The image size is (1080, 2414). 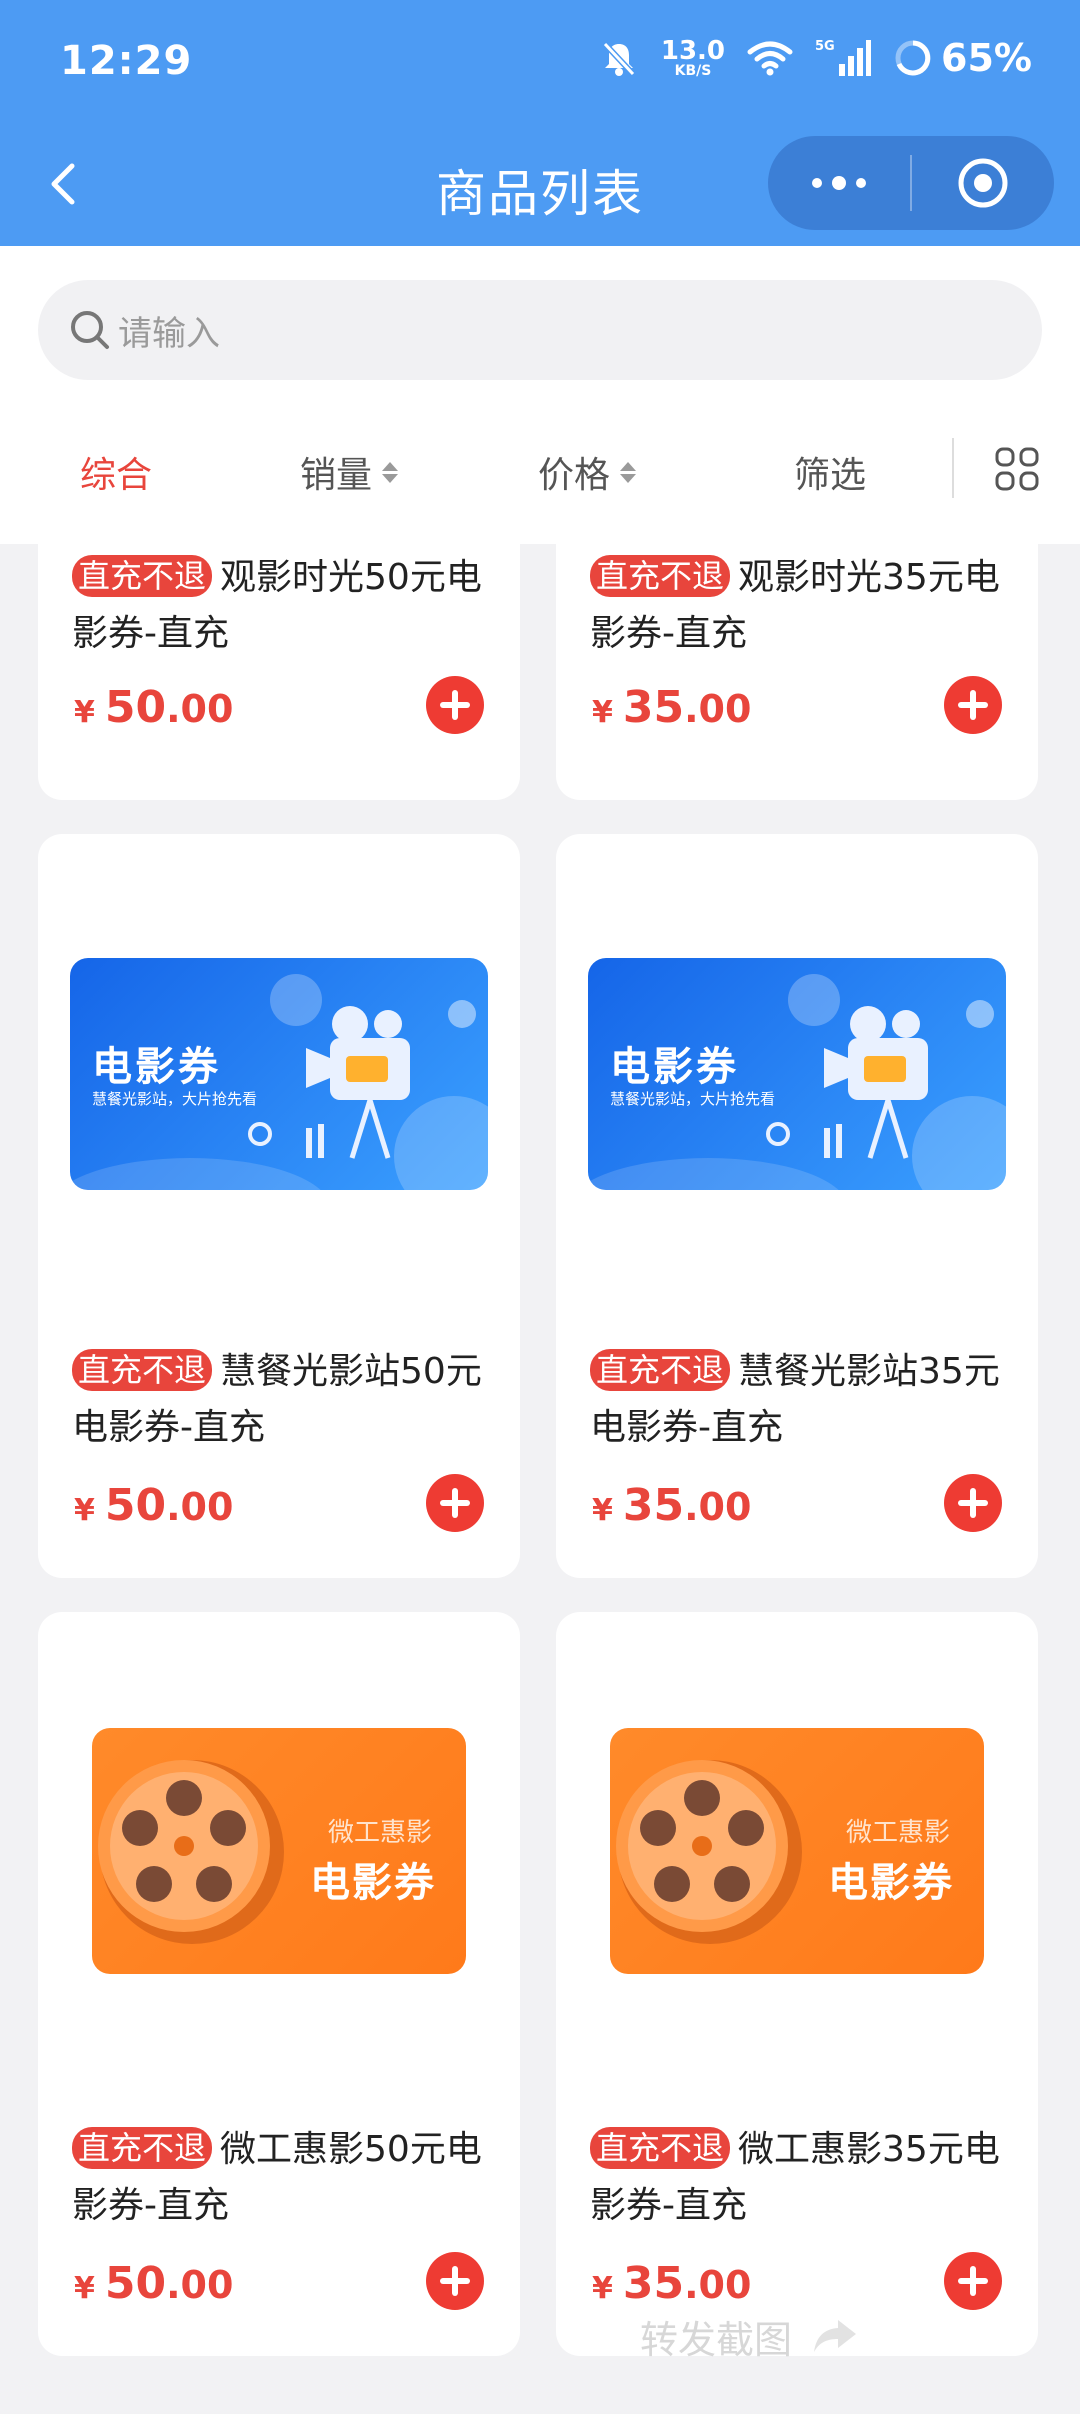 What do you see at coordinates (90, 330) in the screenshot?
I see `search-icon` at bounding box center [90, 330].